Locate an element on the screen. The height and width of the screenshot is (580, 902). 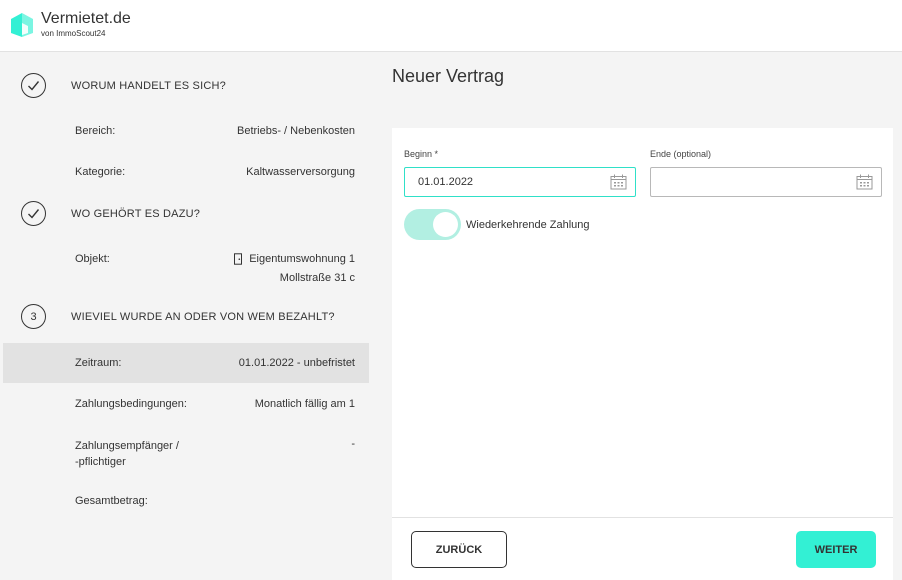
zeitraum-label: Zeitraum: is located at coordinates (98, 363).